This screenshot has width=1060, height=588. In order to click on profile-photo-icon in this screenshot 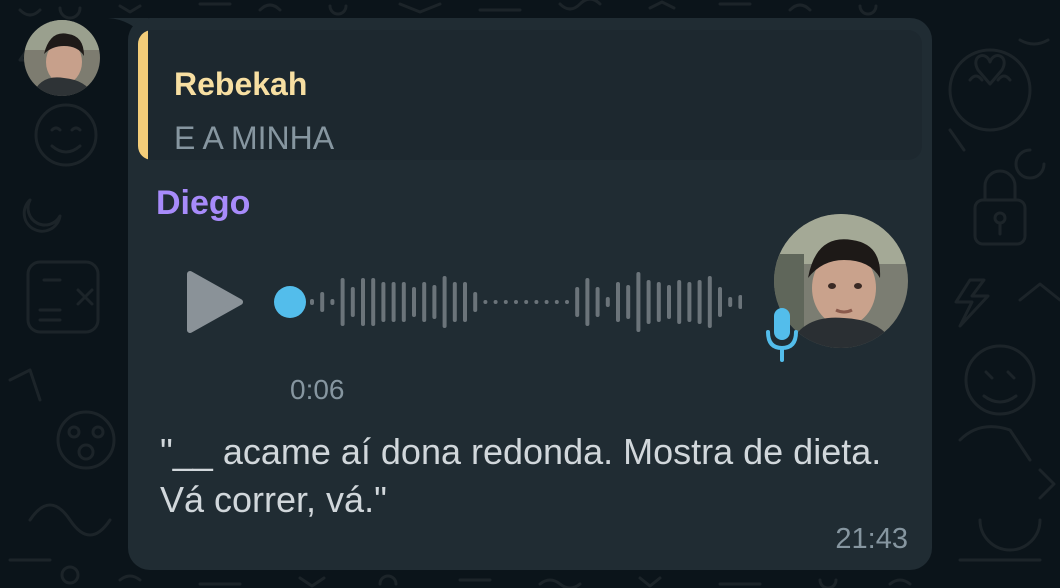, I will do `click(62, 58)`.